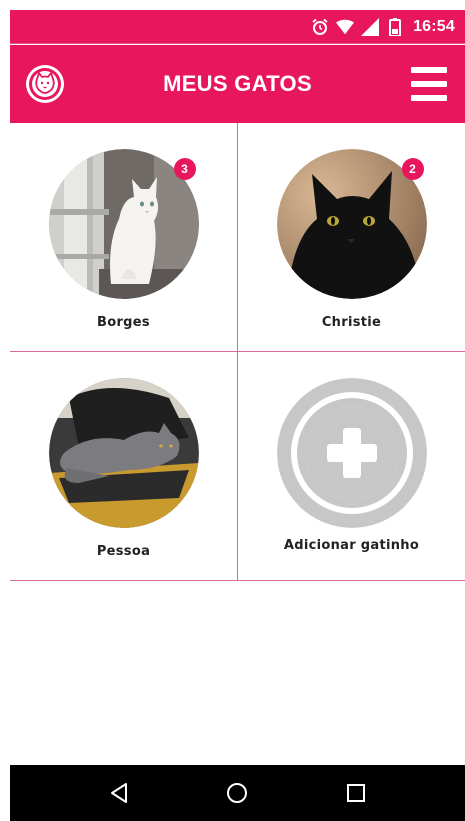  I want to click on status-time: 16:54, so click(434, 26).